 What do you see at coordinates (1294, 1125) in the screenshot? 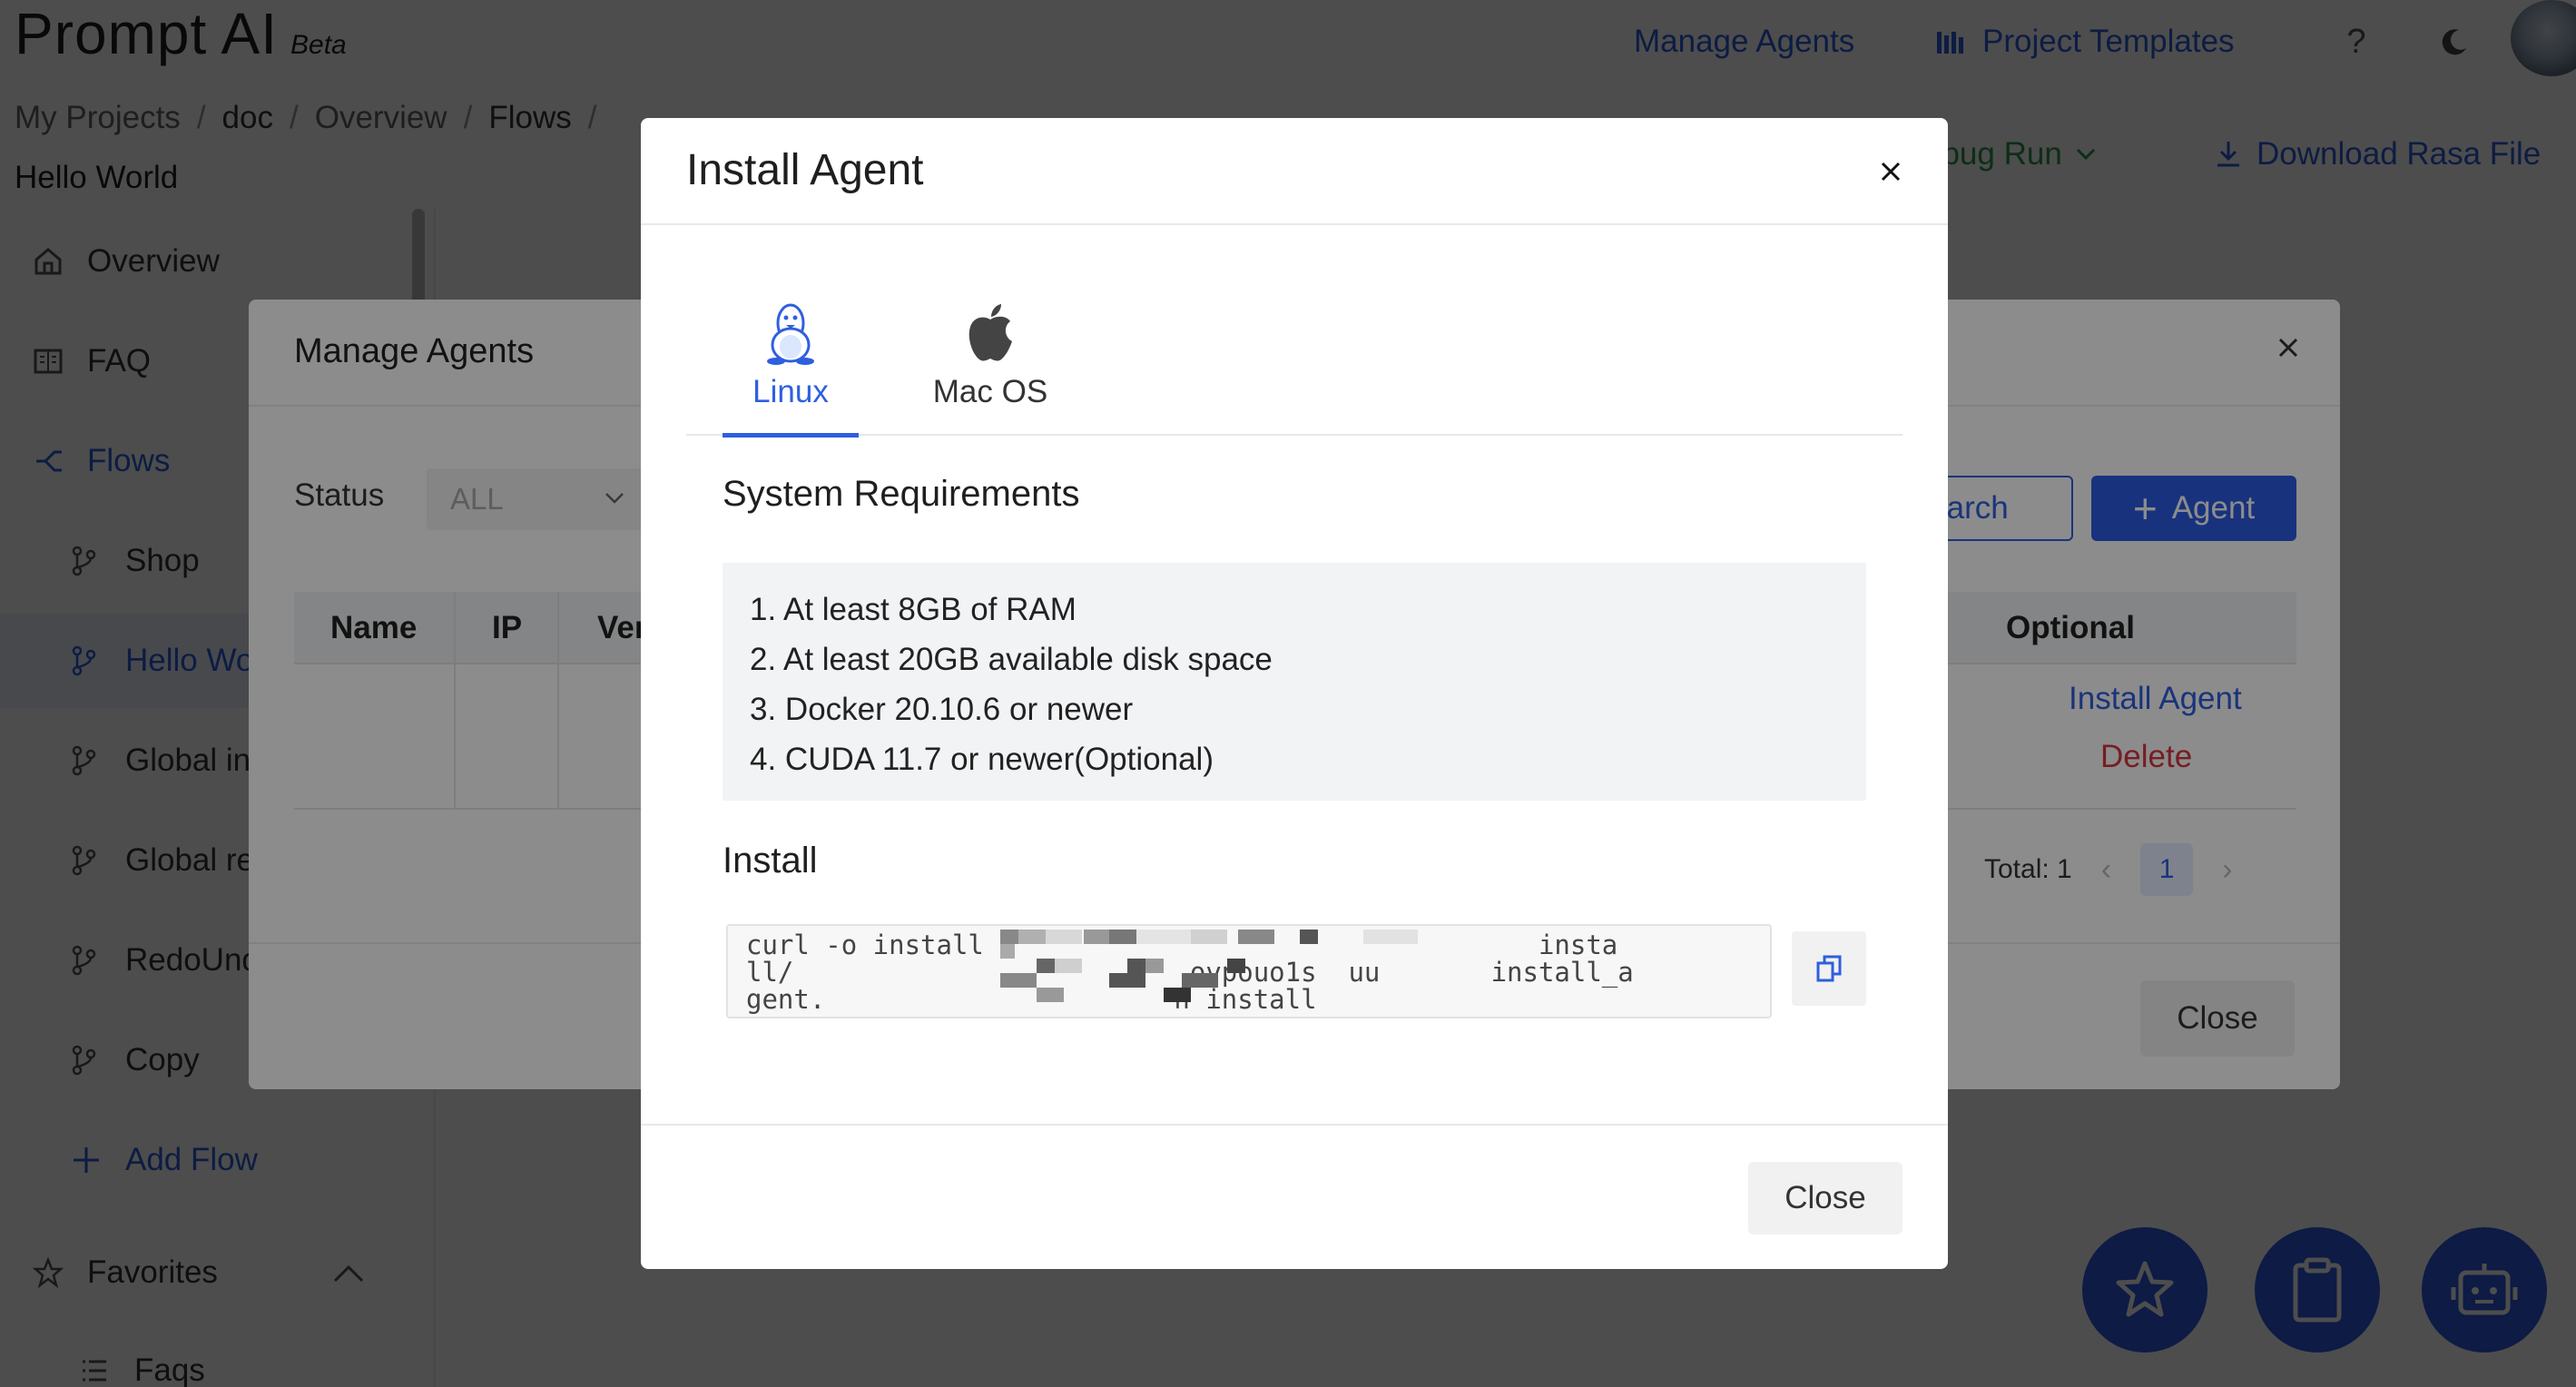
I see `modal-divider` at bounding box center [1294, 1125].